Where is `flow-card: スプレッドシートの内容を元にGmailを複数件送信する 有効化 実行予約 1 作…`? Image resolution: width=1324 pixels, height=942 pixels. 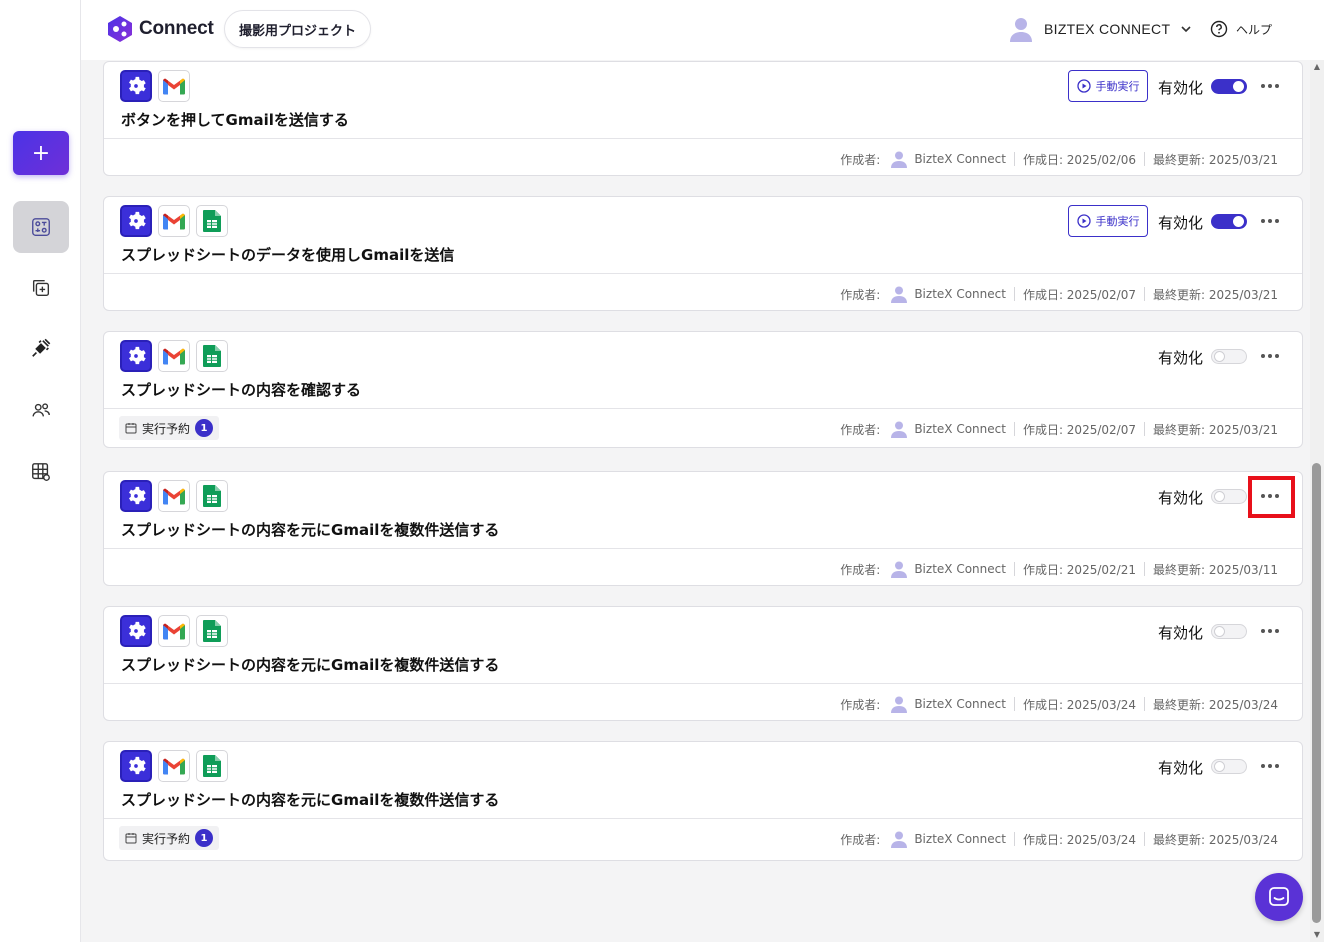 flow-card: スプレッドシートの内容を元にGmailを複数件送信する 有効化 実行予約 1 作… is located at coordinates (703, 801).